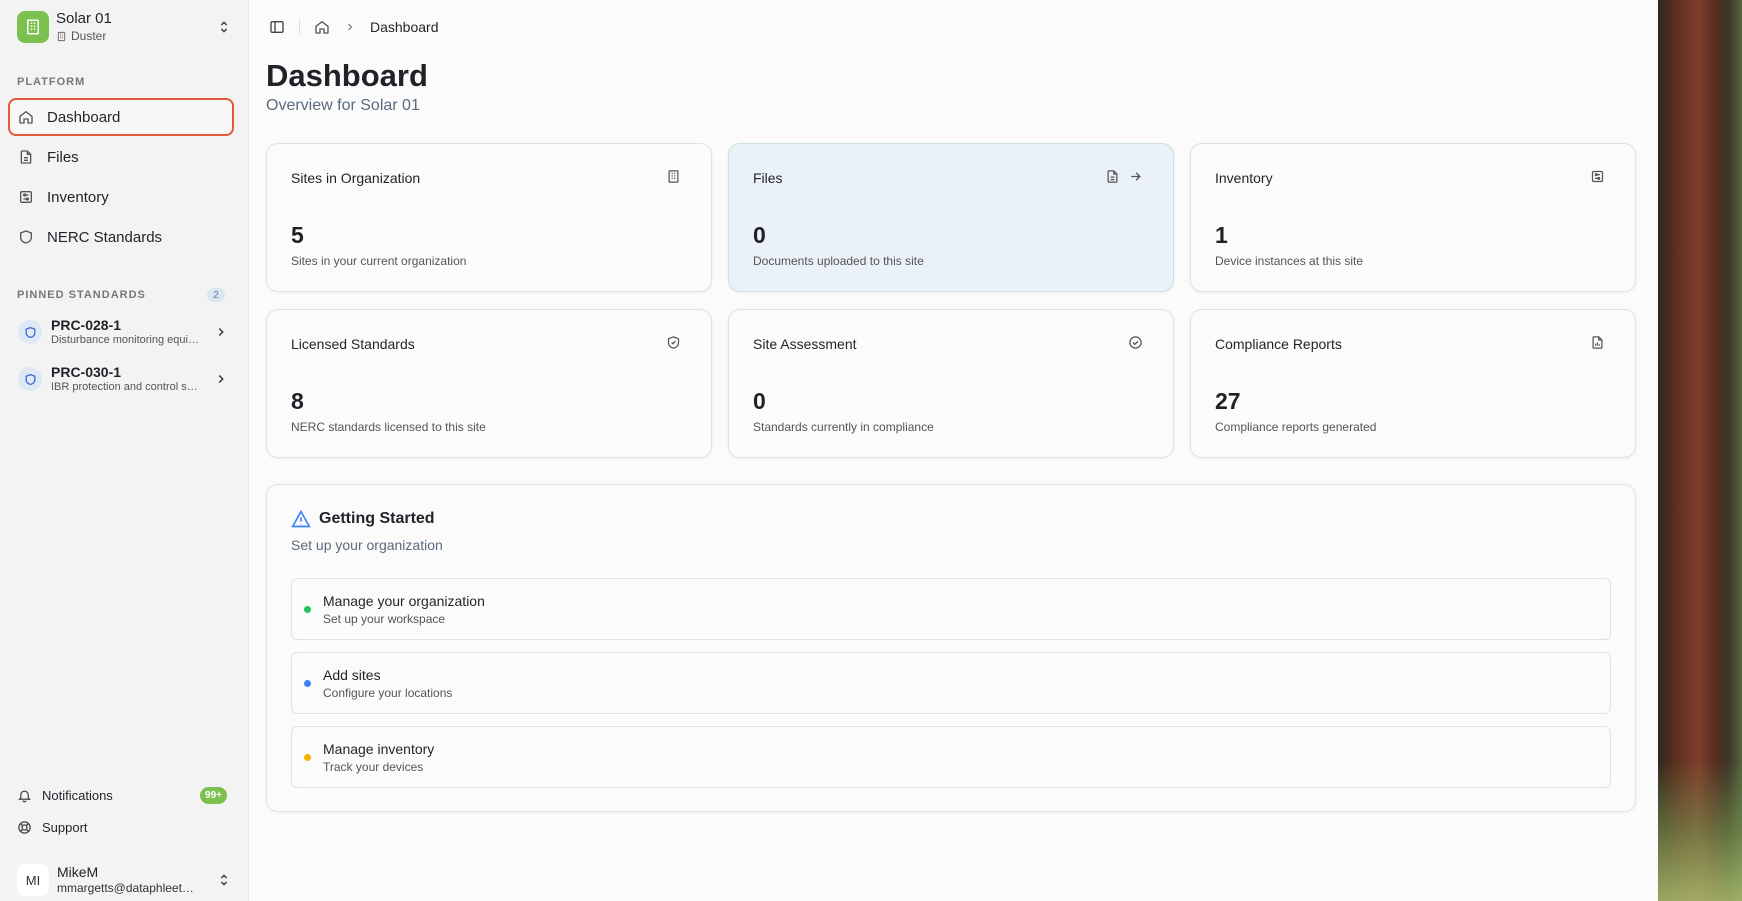 The width and height of the screenshot is (1742, 901). Describe the element at coordinates (24, 796) in the screenshot. I see `bell-icon` at that location.